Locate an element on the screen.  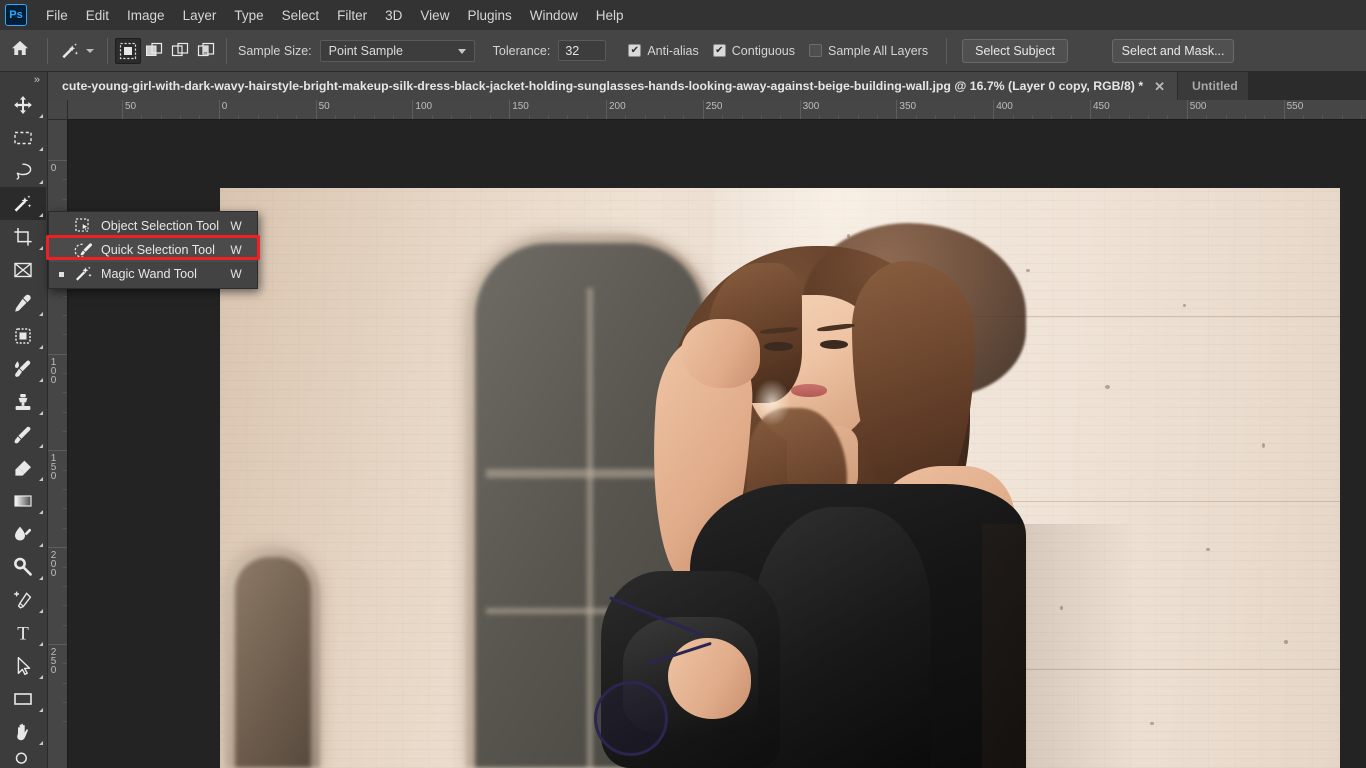
document-tab-untitled: Untitled is located at coordinates (1213, 86).